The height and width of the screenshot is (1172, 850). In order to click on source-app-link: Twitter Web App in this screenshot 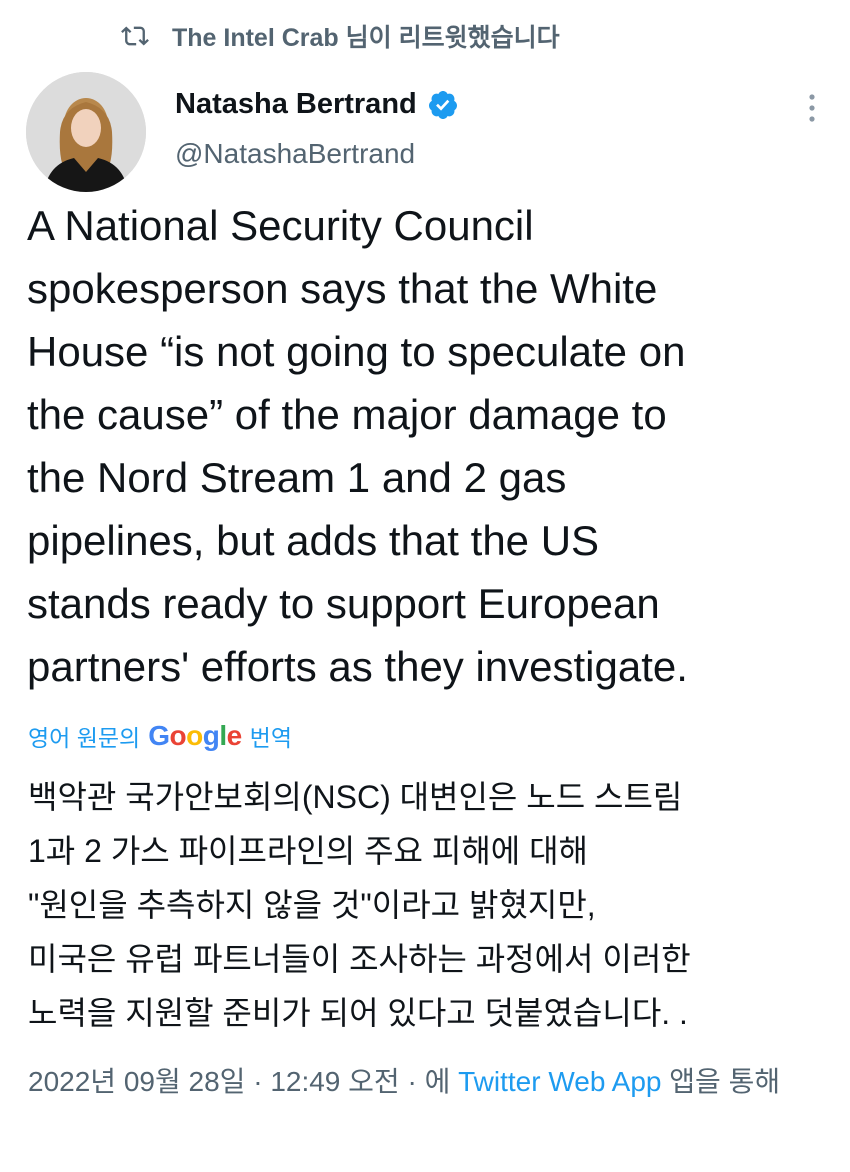, I will do `click(559, 1081)`.